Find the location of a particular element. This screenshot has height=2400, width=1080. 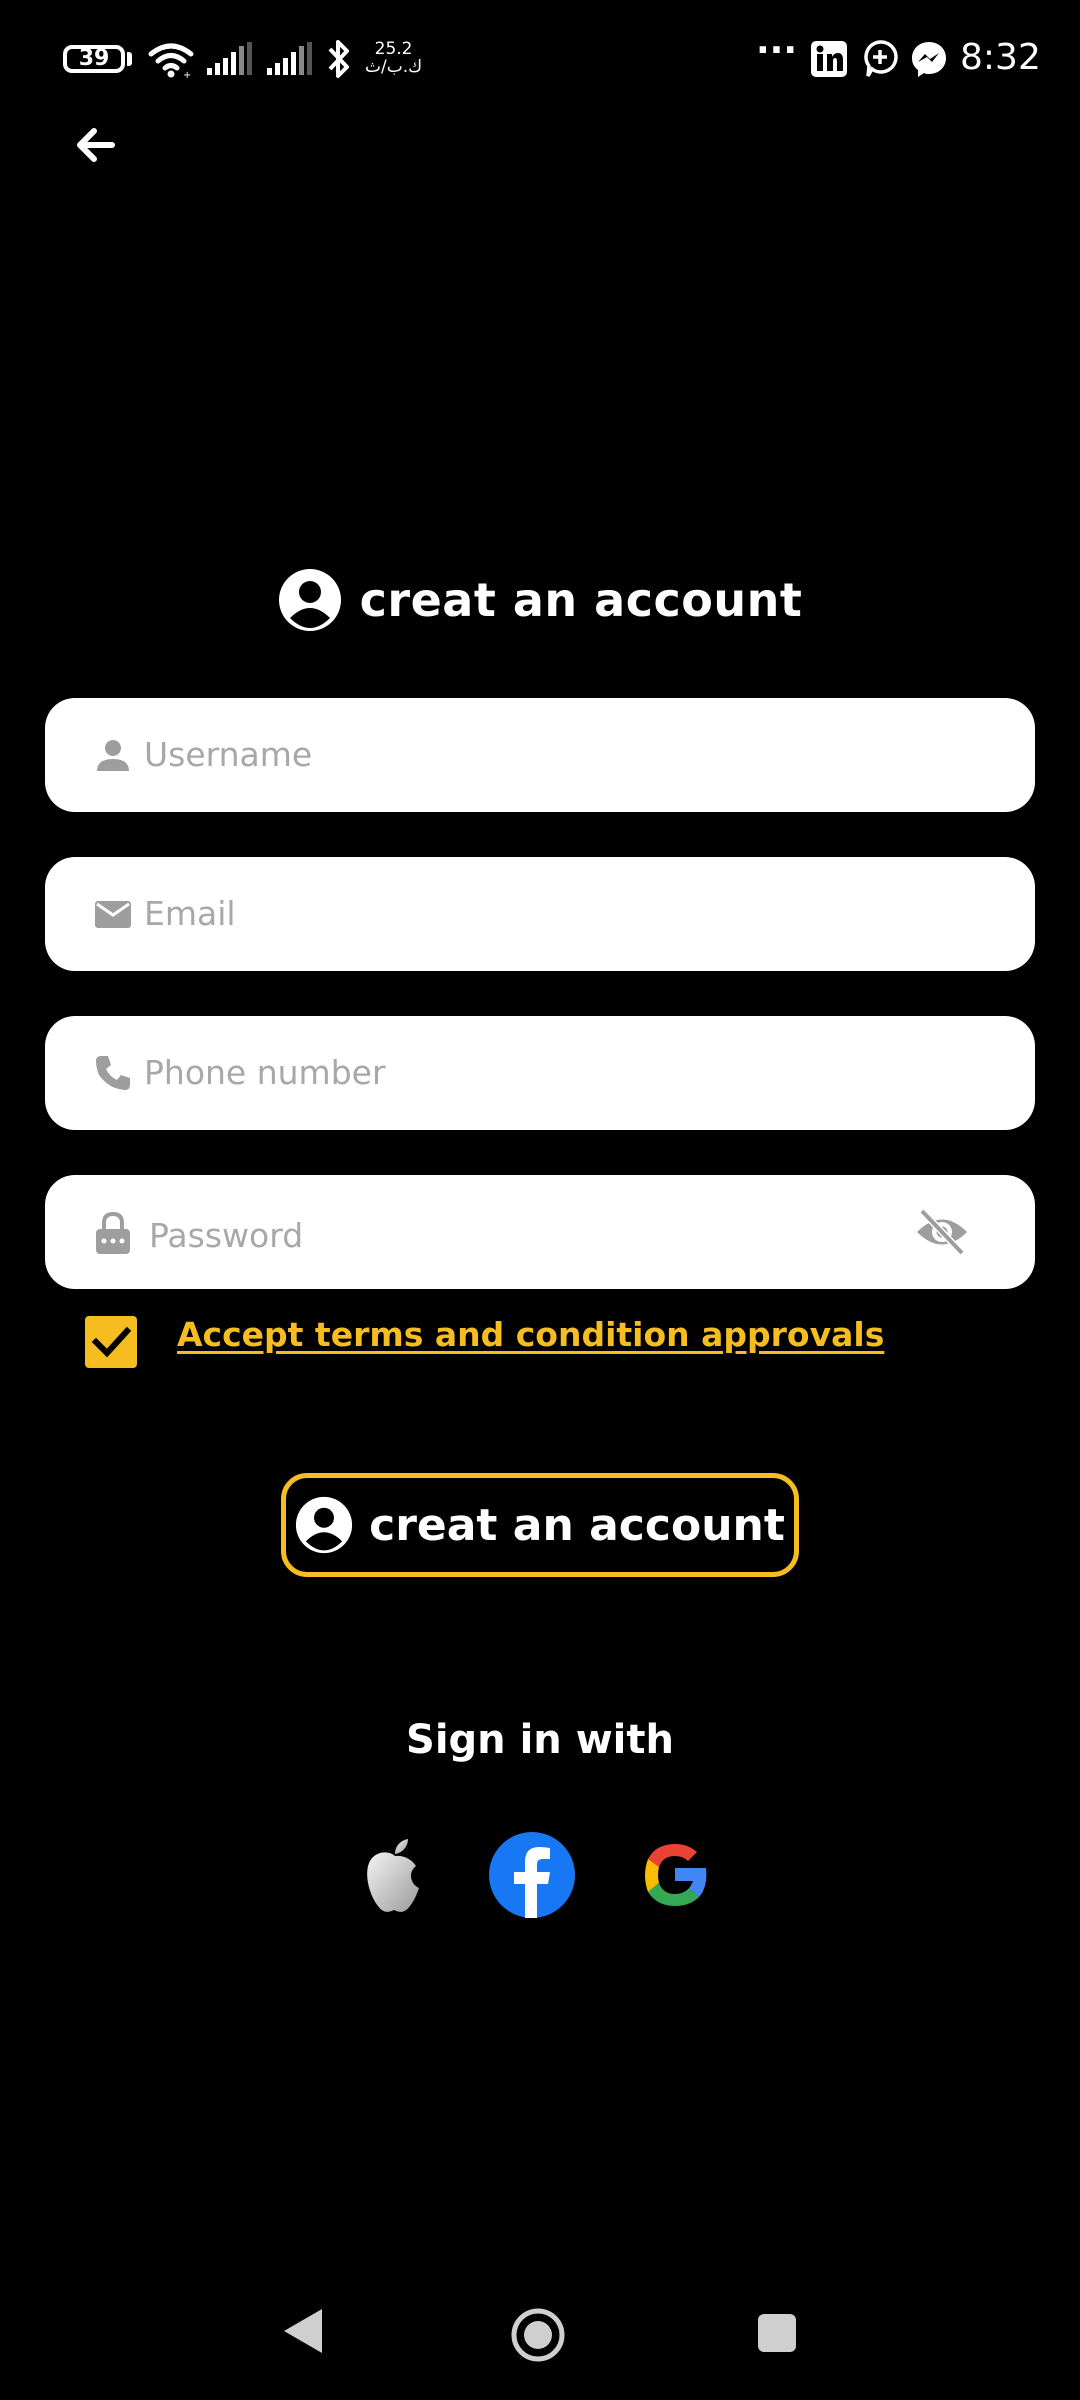

check-icon is located at coordinates (111, 1342).